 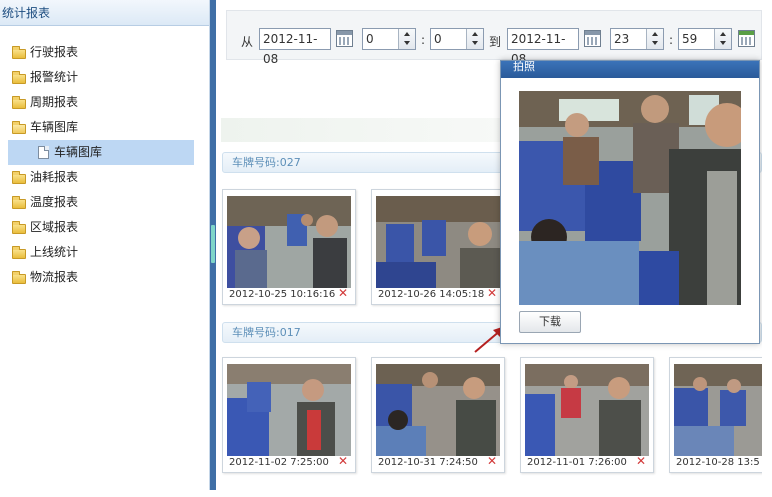 I want to click on photo-thumbnail: 2012-10-28 13:5 ✕, so click(x=720, y=415).